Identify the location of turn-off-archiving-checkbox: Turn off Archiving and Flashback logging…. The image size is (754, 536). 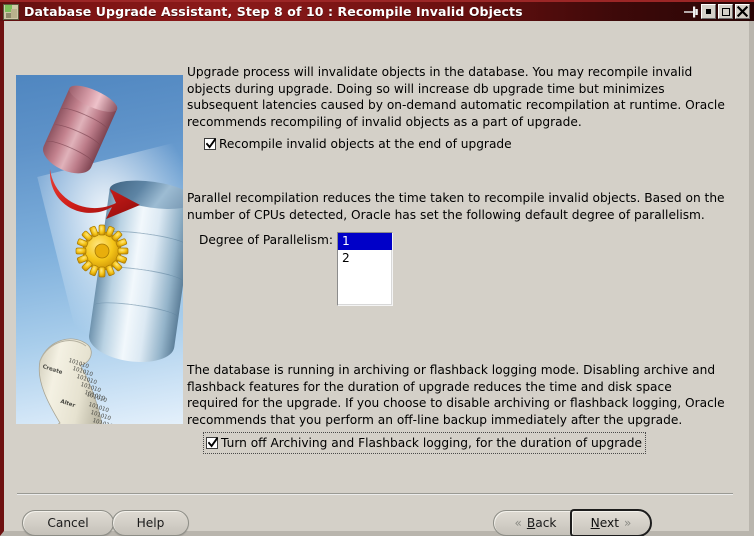
(424, 443).